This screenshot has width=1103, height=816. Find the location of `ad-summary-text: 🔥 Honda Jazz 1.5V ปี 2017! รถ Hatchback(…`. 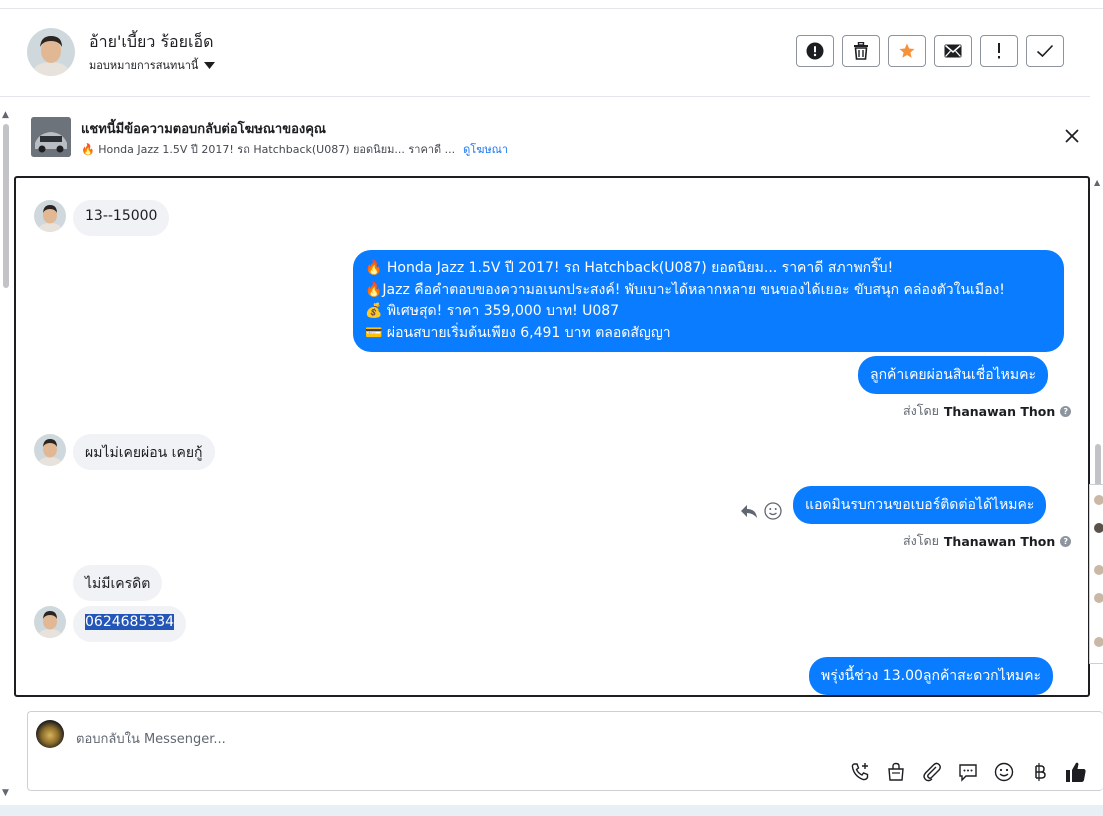

ad-summary-text: 🔥 Honda Jazz 1.5V ปี 2017! รถ Hatchback(… is located at coordinates (268, 149).